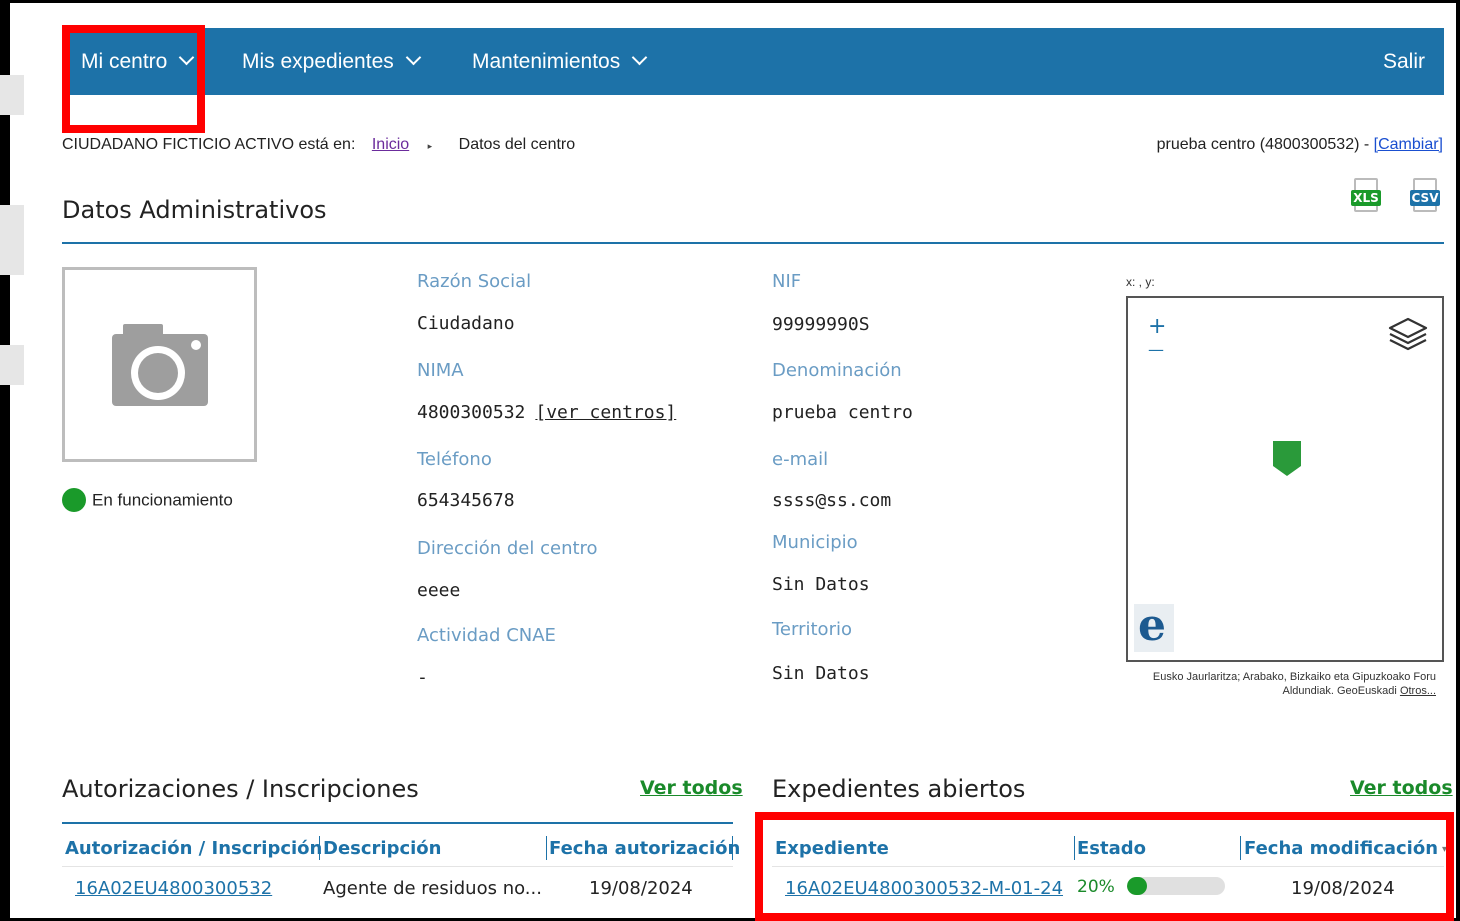  I want to click on status-label: En funcionamiento, so click(162, 500).